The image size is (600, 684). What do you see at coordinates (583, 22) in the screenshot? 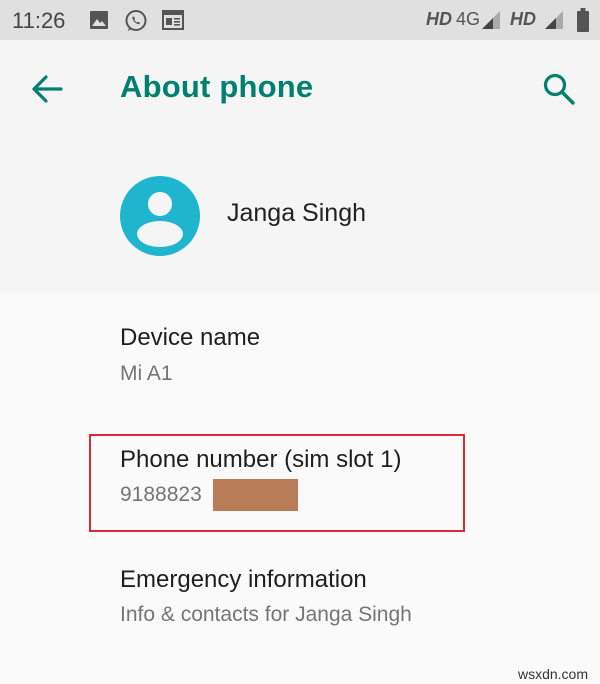
I see `battery-icon` at bounding box center [583, 22].